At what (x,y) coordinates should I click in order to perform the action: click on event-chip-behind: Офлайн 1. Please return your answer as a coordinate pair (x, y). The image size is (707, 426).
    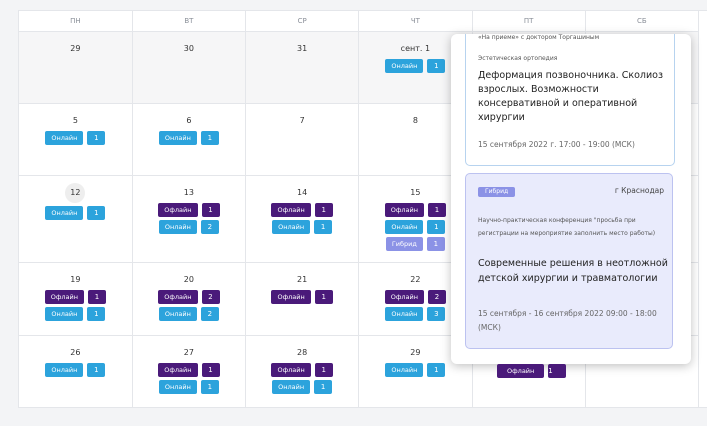
    Looking at the image, I should click on (532, 371).